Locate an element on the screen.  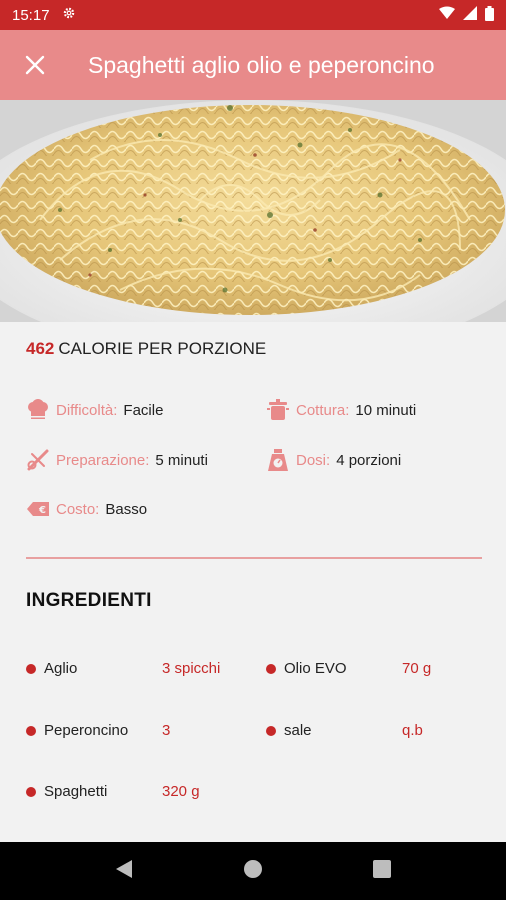
info-preparation: Preparazione: 5 minuti is located at coordinates (117, 460).